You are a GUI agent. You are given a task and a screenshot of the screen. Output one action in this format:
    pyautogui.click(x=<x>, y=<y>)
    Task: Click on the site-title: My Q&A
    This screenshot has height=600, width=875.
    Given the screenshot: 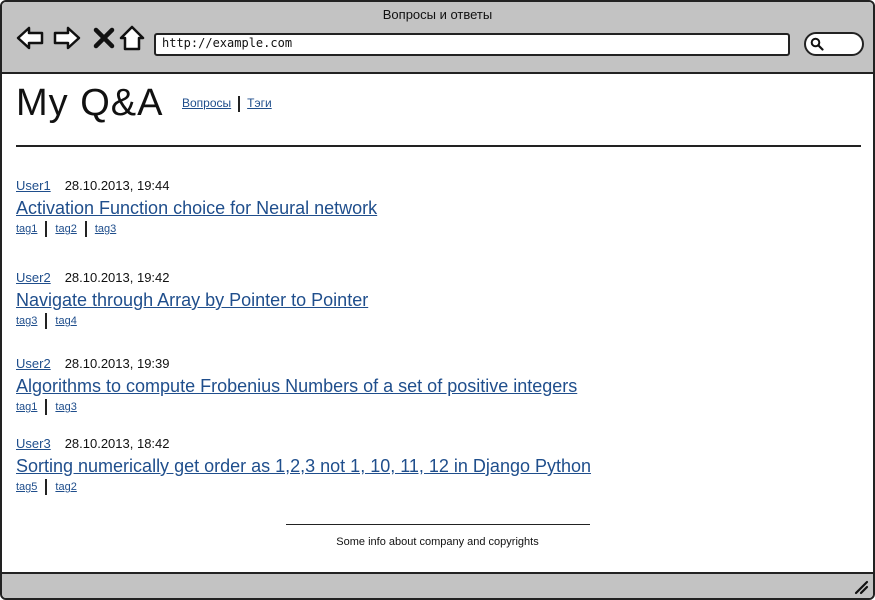 What is the action you would take?
    pyautogui.click(x=90, y=103)
    